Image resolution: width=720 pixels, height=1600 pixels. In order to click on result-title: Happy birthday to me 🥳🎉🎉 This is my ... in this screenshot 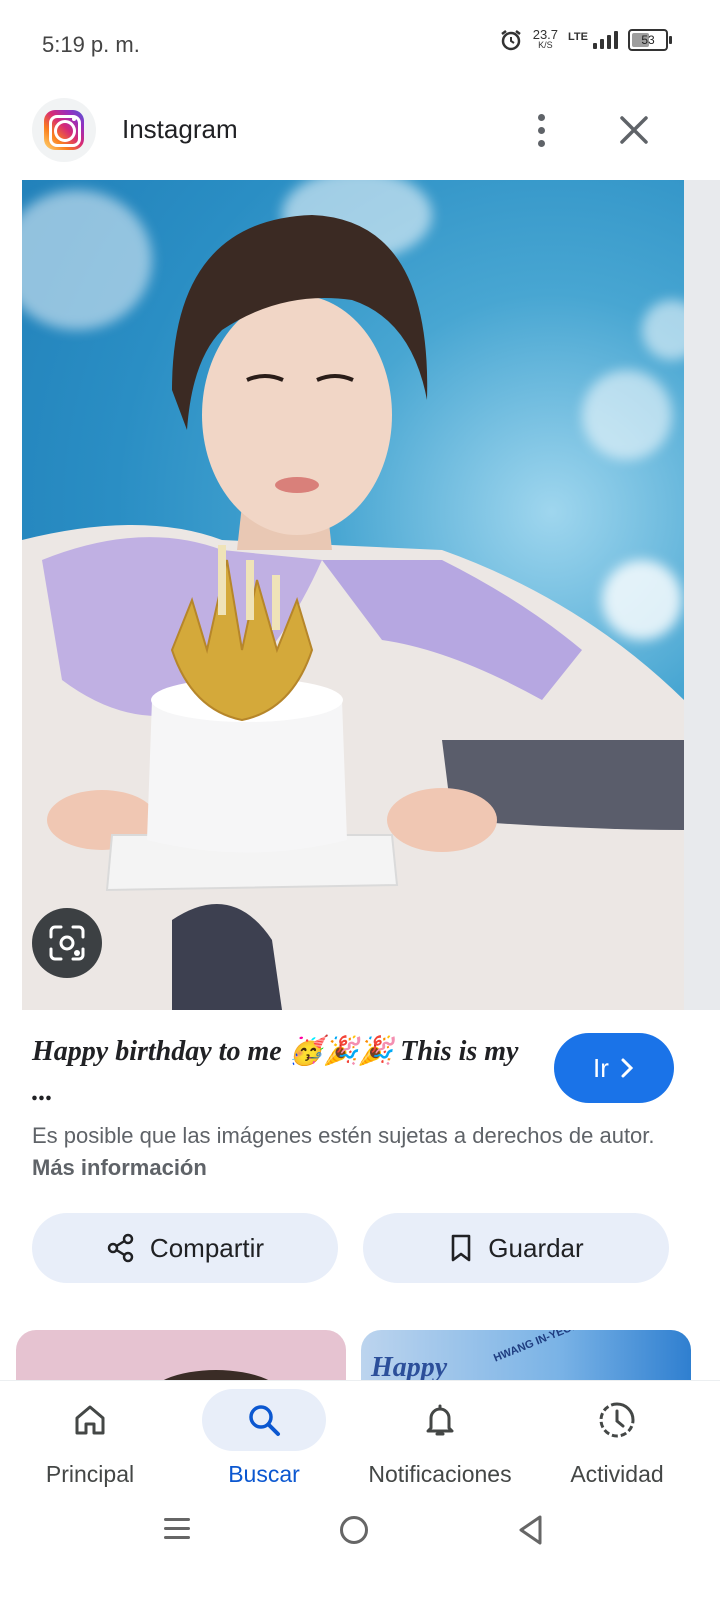, I will do `click(282, 1072)`.